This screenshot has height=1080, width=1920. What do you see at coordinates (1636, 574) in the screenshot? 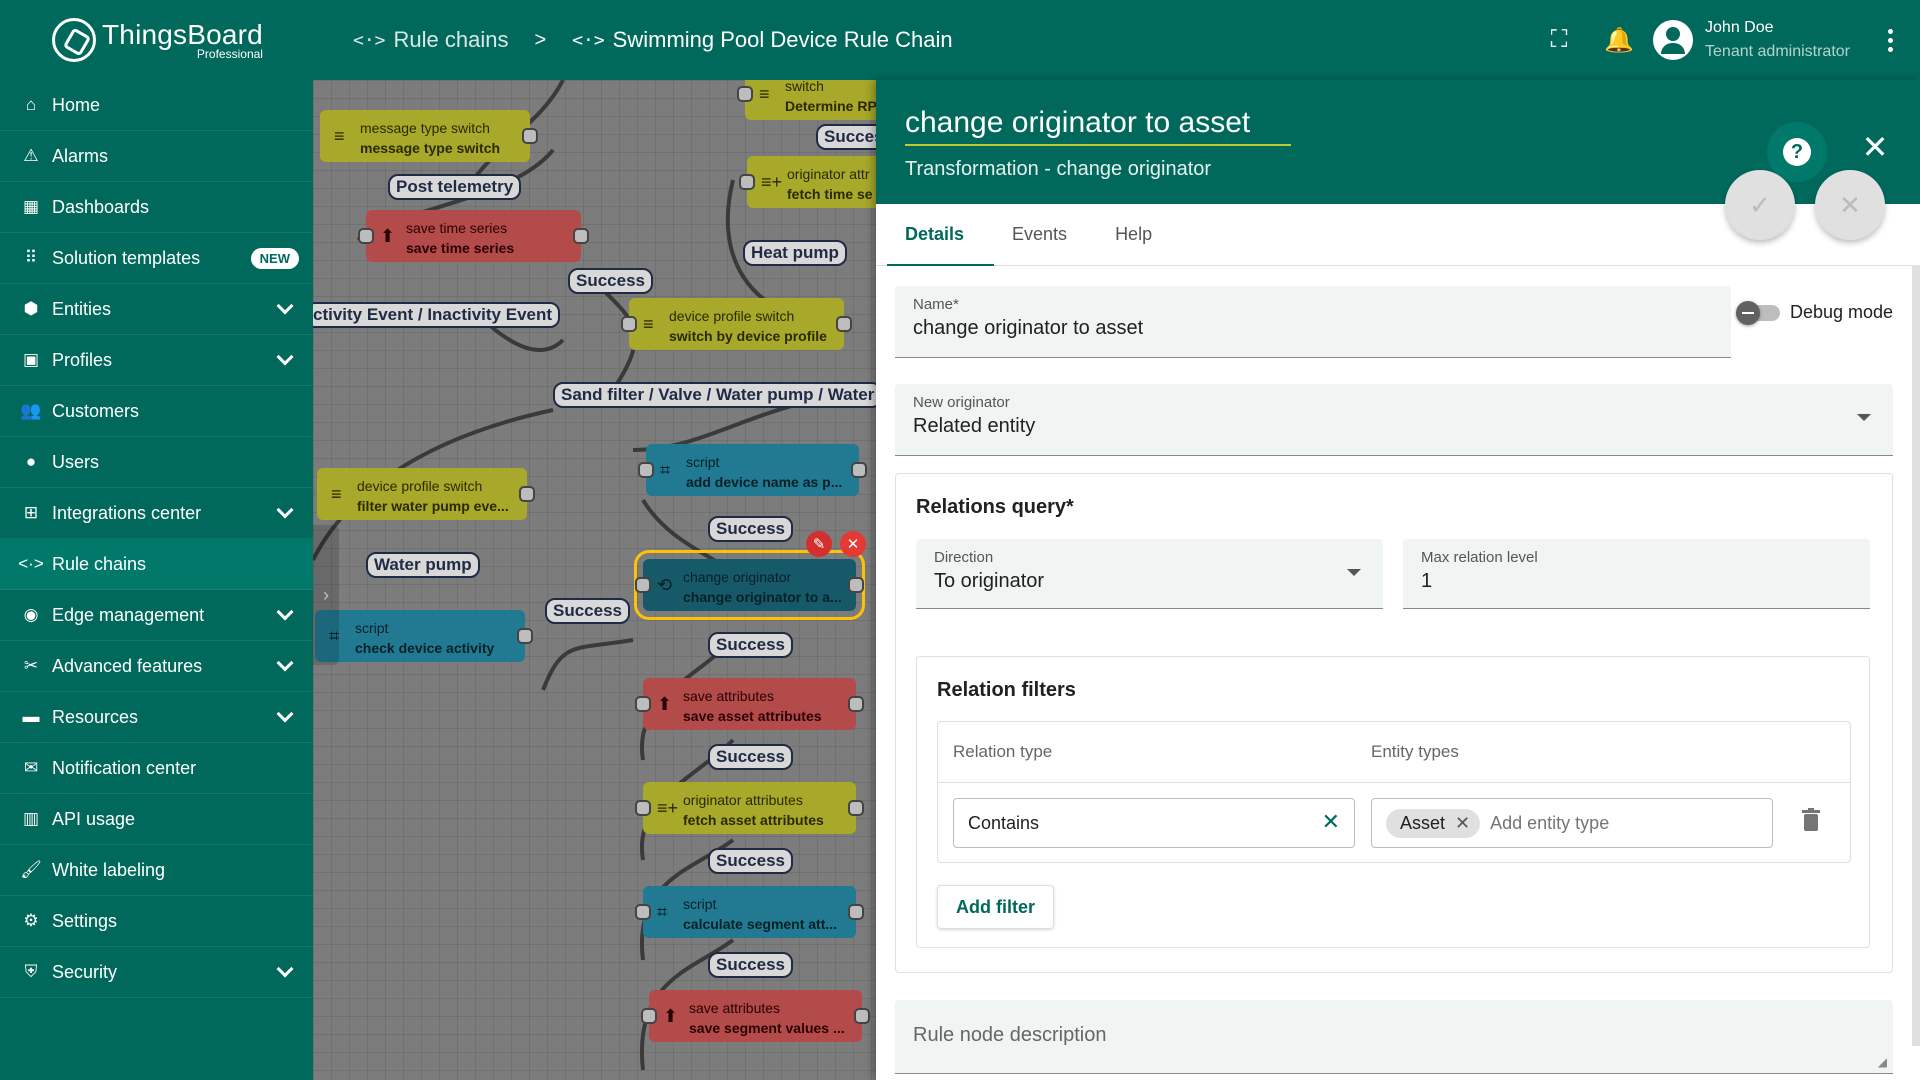
I see `max-relation-level-input: Max relation level 1` at bounding box center [1636, 574].